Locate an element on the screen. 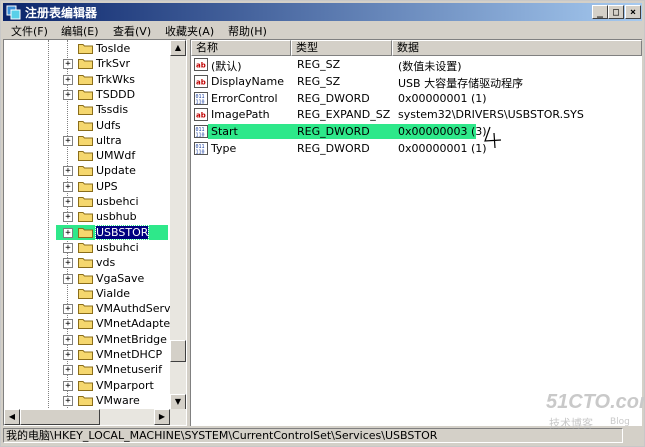  tree-item-vmparport: + VMparport is located at coordinates (88, 386).